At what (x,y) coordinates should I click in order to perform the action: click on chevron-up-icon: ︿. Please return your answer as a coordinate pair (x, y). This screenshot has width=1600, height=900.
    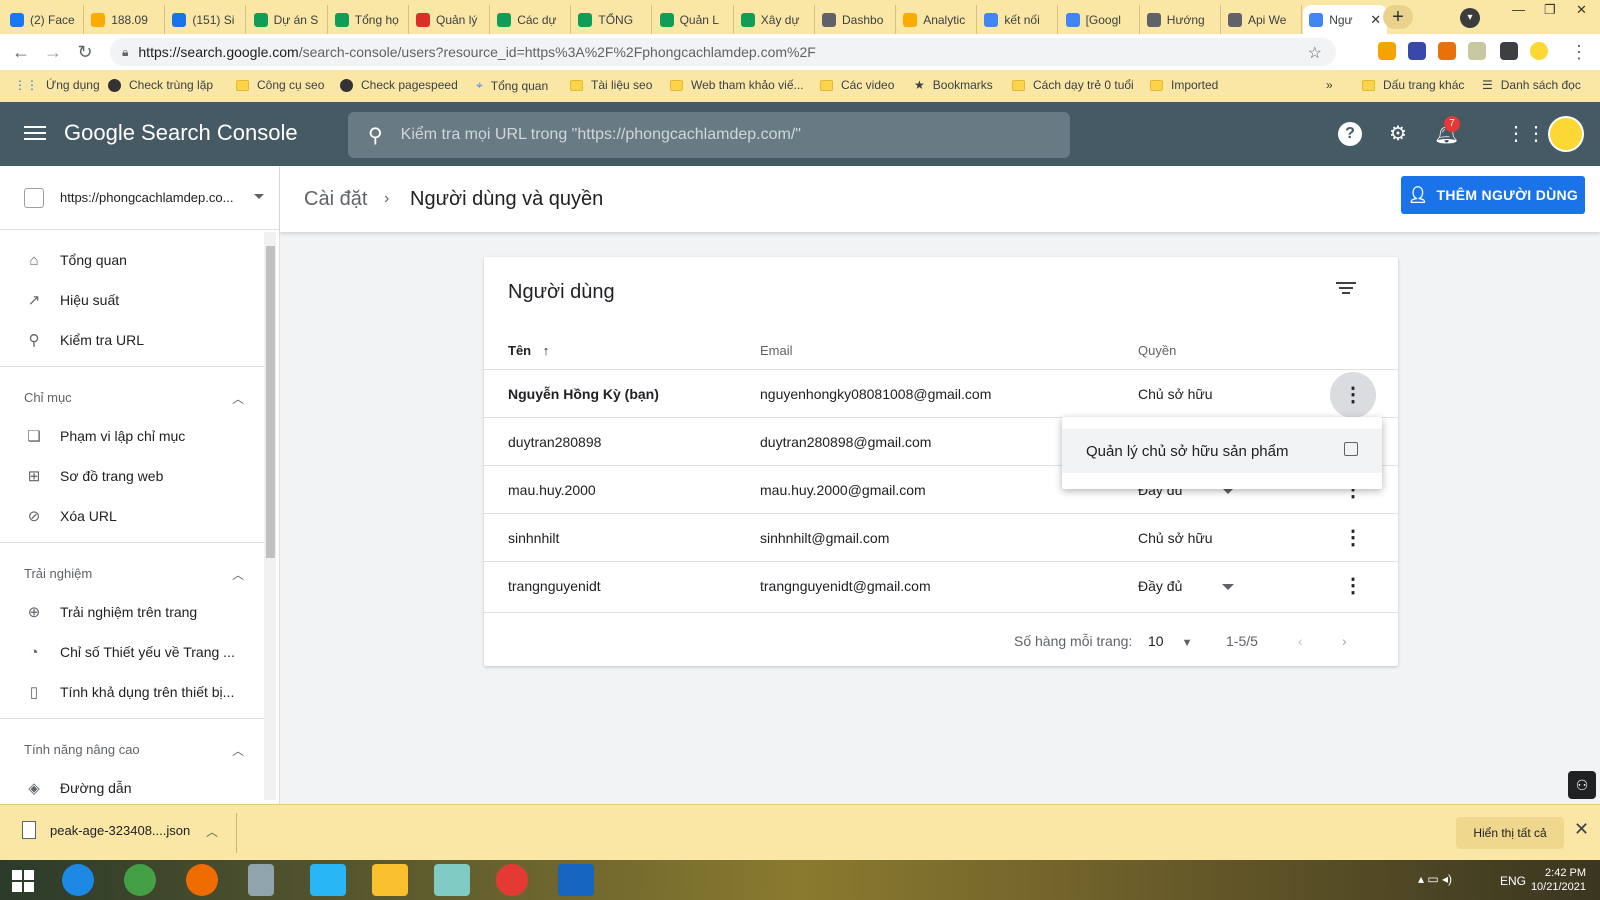
    Looking at the image, I should click on (212, 831).